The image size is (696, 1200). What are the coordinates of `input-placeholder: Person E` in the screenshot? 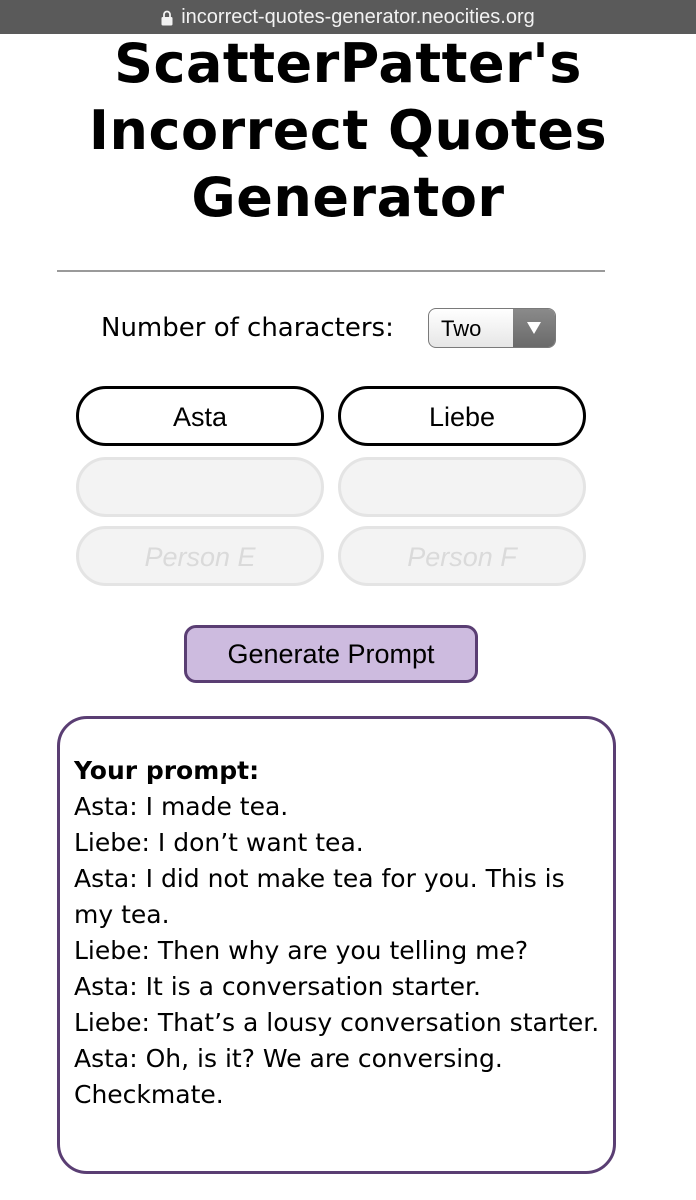 It's located at (200, 557).